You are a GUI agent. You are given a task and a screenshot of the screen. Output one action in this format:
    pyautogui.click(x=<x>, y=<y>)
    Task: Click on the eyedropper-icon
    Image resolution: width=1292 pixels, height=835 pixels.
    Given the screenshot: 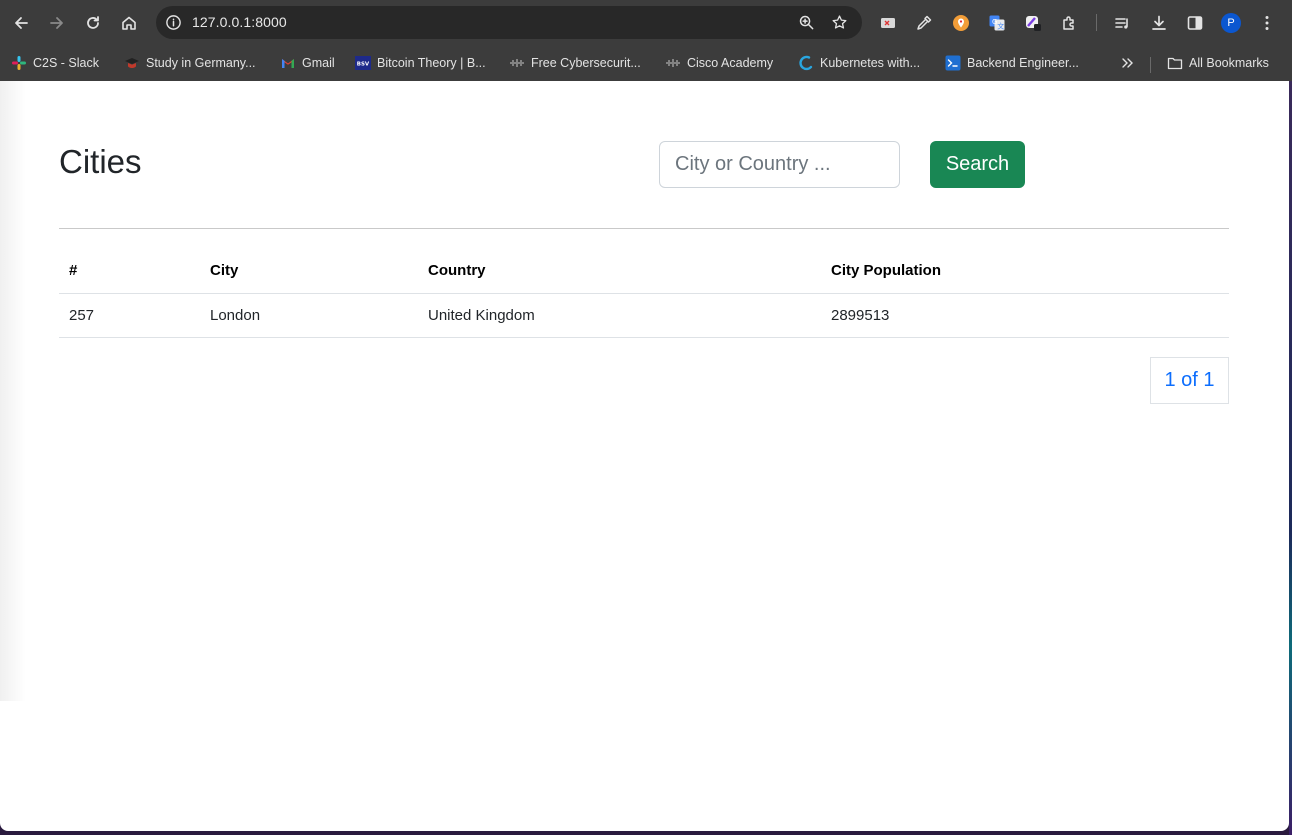 What is the action you would take?
    pyautogui.click(x=924, y=23)
    